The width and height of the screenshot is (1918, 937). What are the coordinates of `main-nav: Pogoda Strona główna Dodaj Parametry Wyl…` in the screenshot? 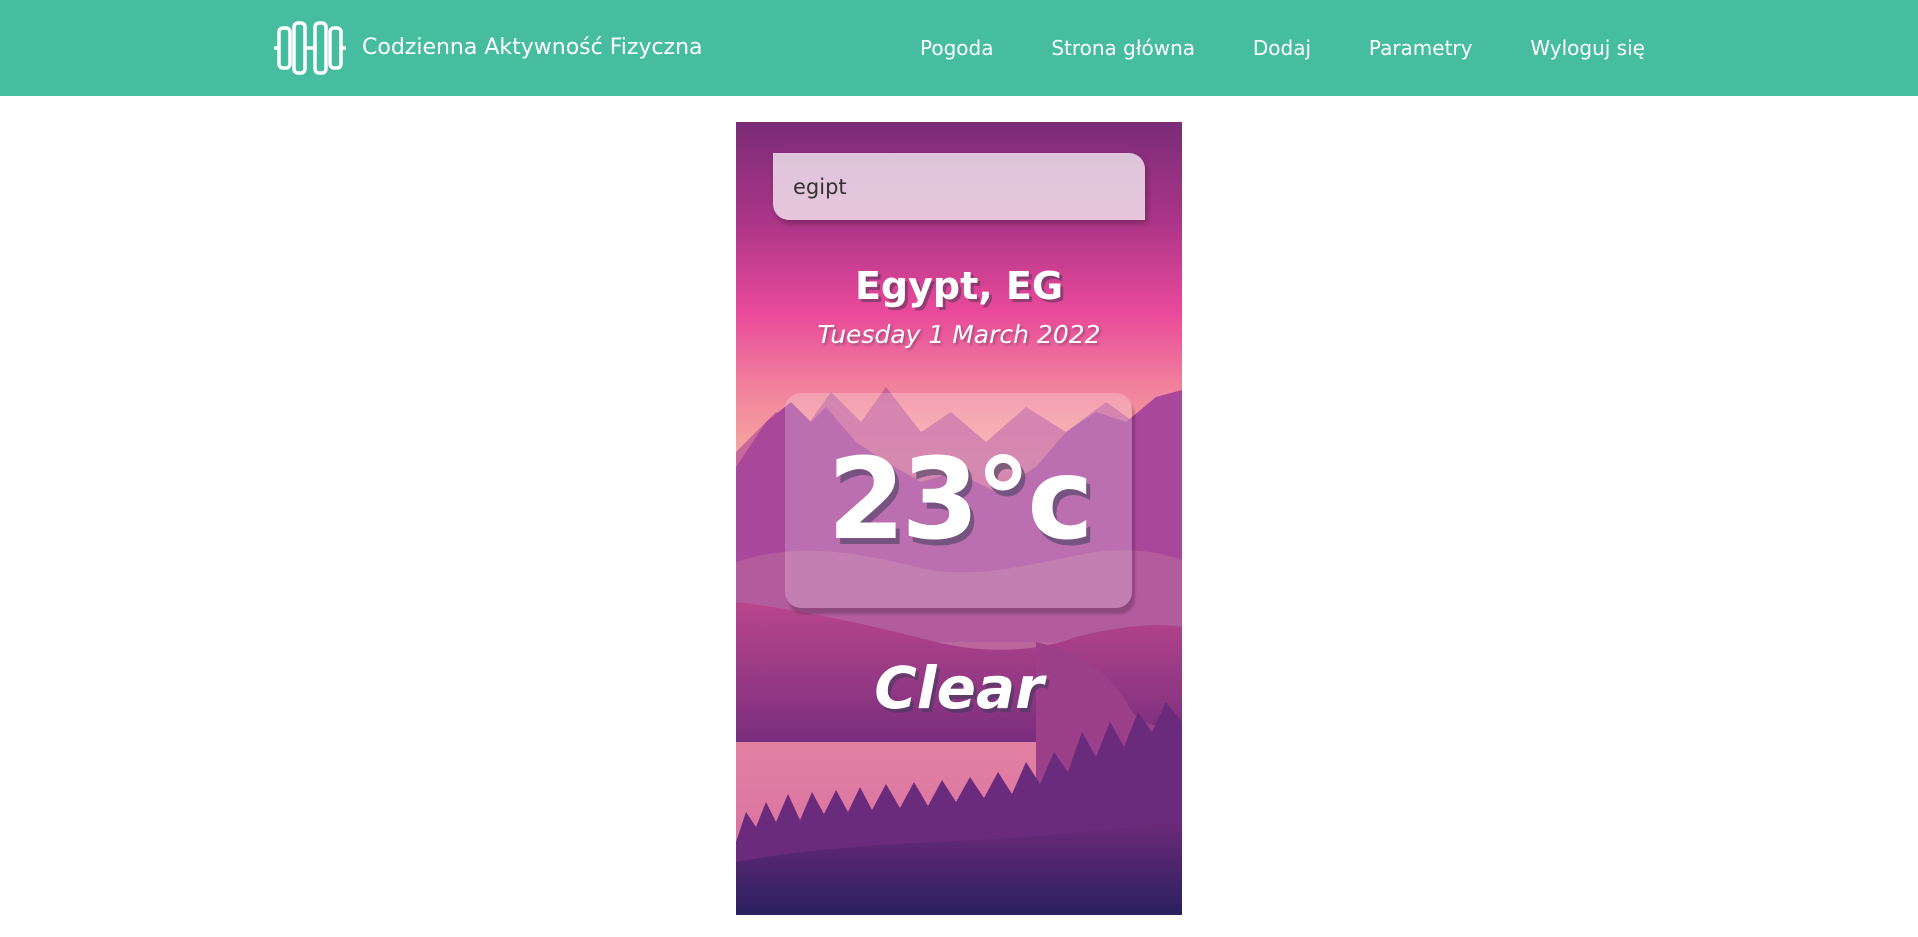 It's located at (1282, 48).